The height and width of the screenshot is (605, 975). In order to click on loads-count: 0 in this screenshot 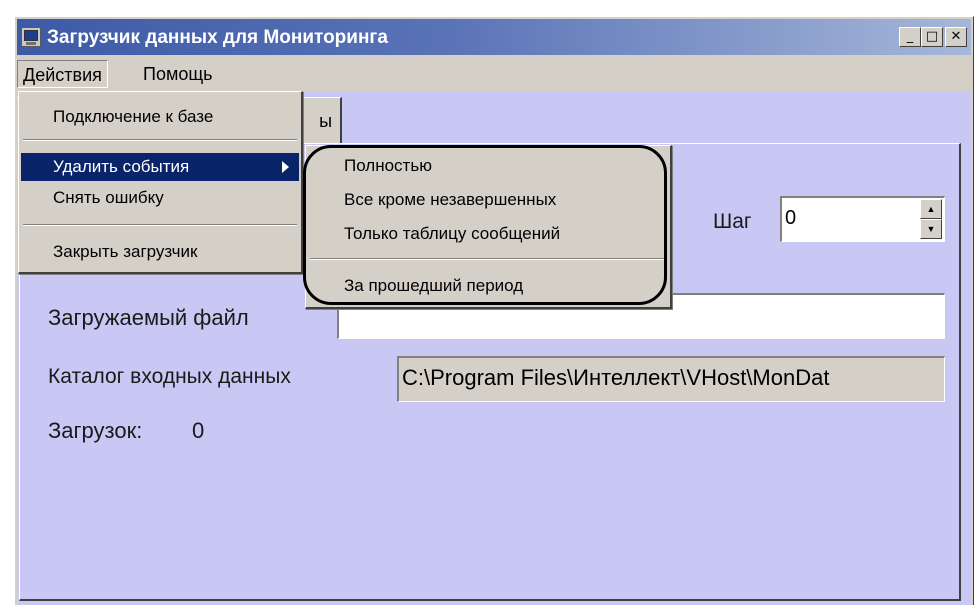, I will do `click(198, 430)`.